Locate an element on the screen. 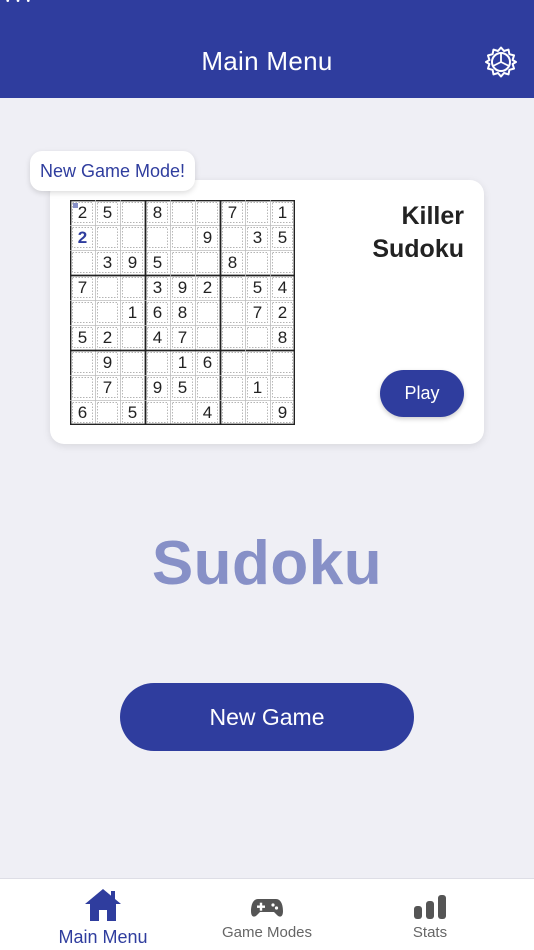 The height and width of the screenshot is (950, 534). gamepad-icon is located at coordinates (267, 908).